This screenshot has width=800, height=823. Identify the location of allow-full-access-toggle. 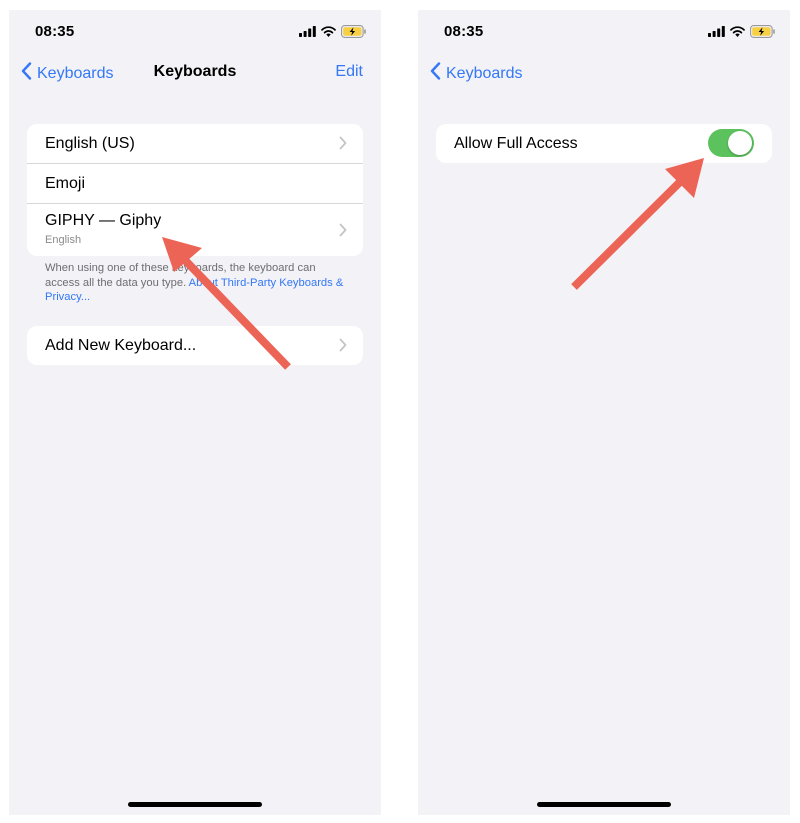
(731, 143).